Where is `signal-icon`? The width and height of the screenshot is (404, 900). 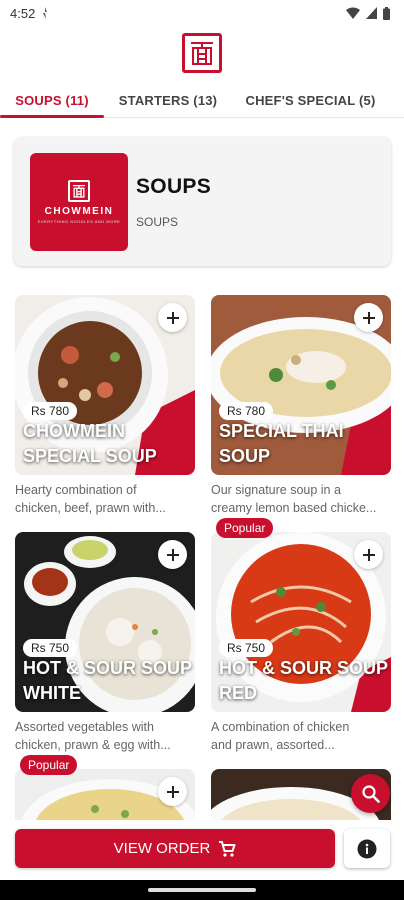 signal-icon is located at coordinates (371, 13).